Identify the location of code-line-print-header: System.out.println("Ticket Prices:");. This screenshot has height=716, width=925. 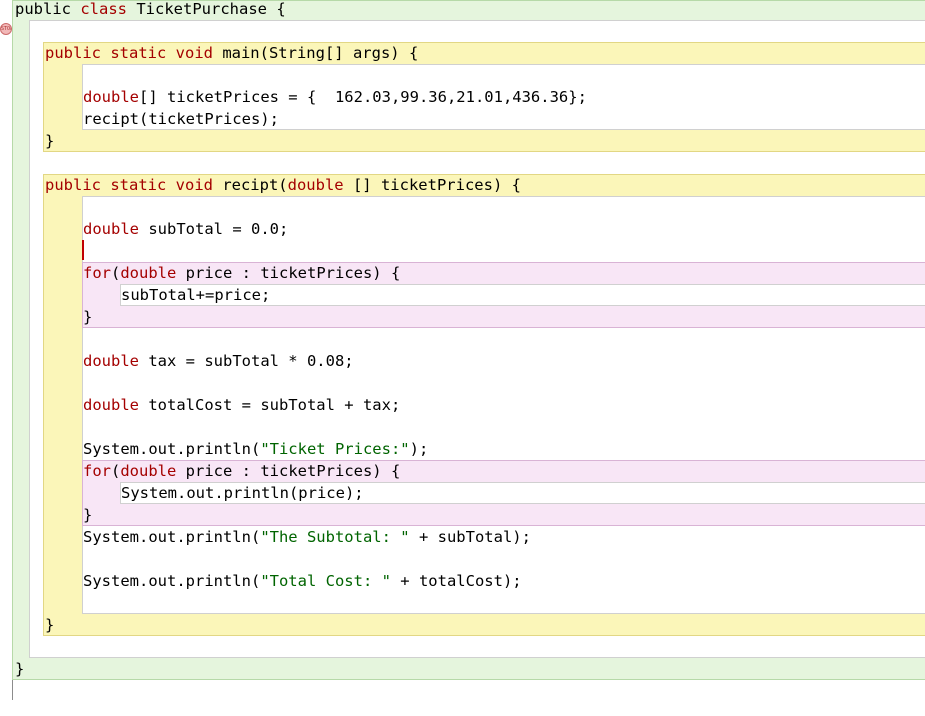
(255, 449).